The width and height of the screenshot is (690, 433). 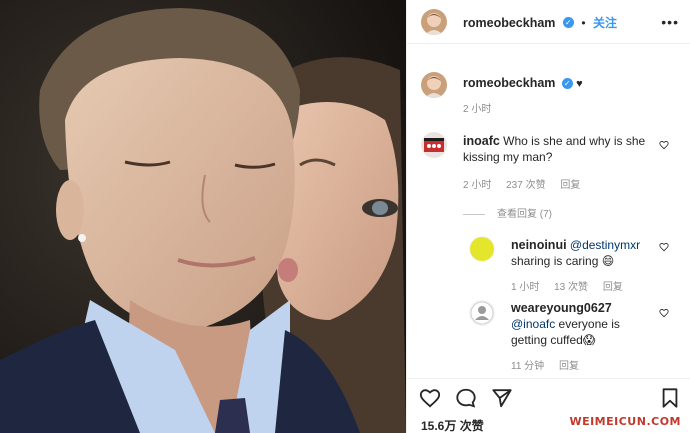 What do you see at coordinates (670, 398) in the screenshot?
I see `bookmark-icon` at bounding box center [670, 398].